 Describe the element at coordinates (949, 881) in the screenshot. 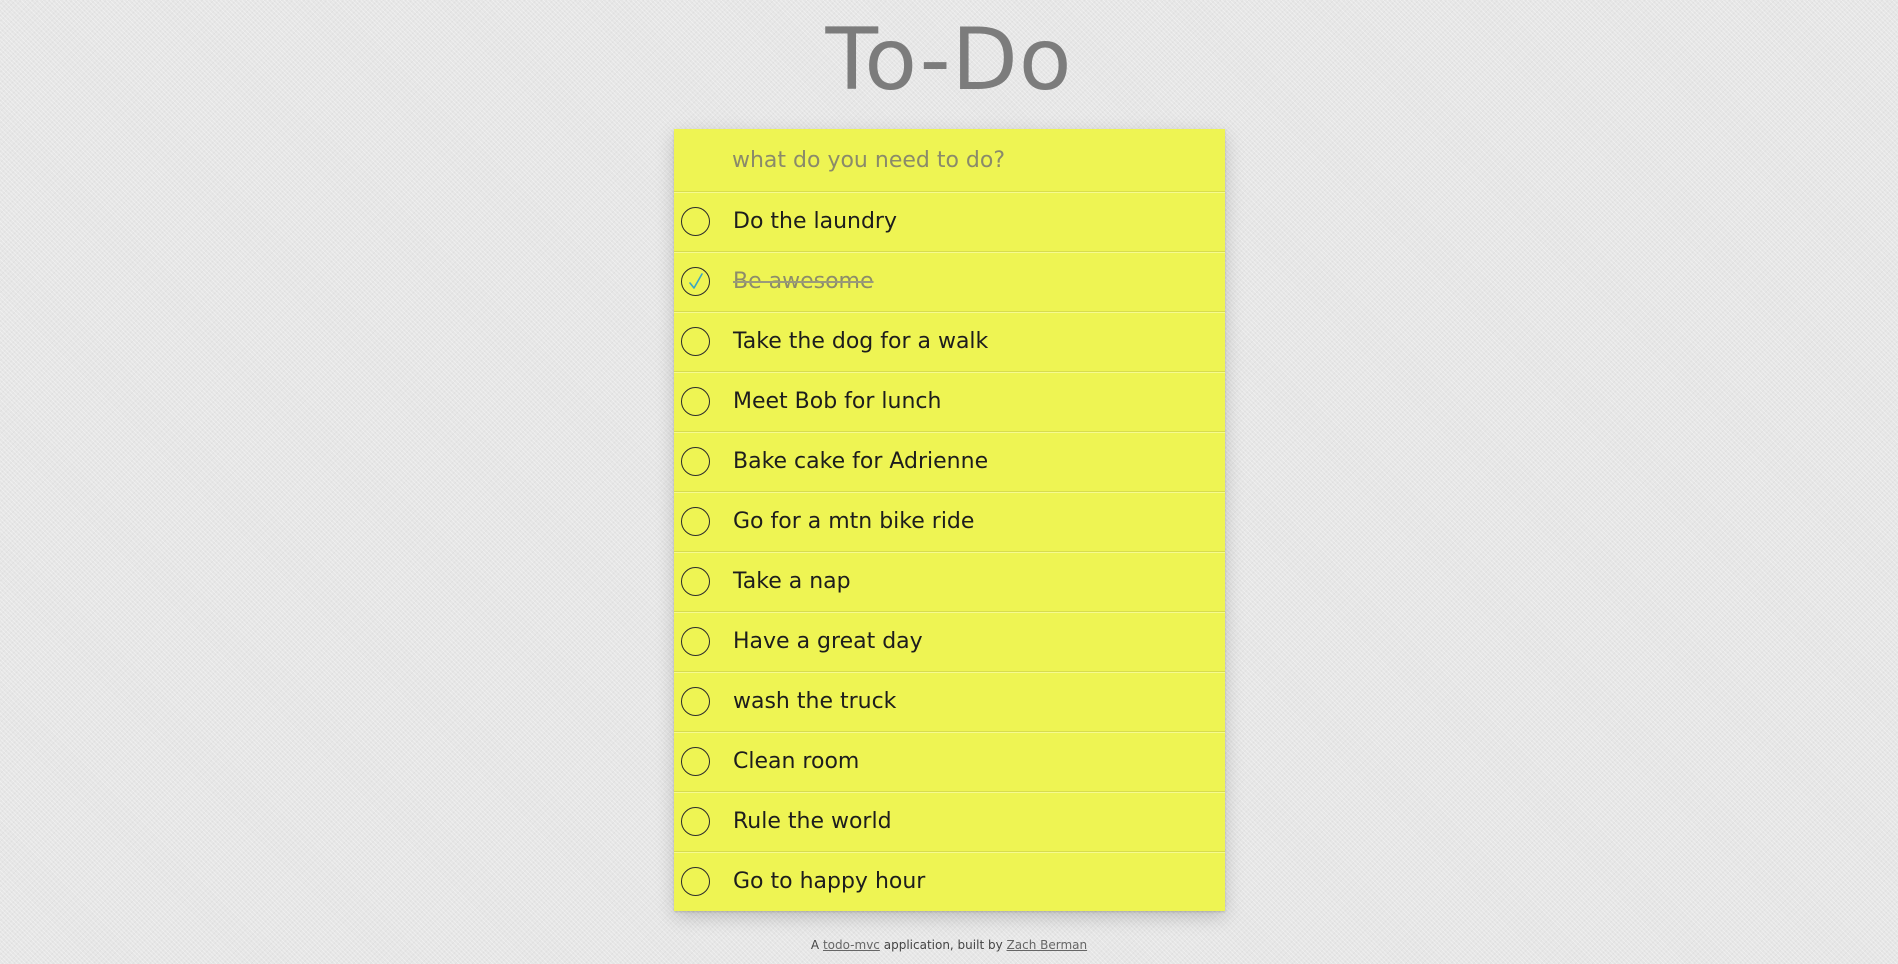

I see `todo-item: Go to happy hour` at that location.